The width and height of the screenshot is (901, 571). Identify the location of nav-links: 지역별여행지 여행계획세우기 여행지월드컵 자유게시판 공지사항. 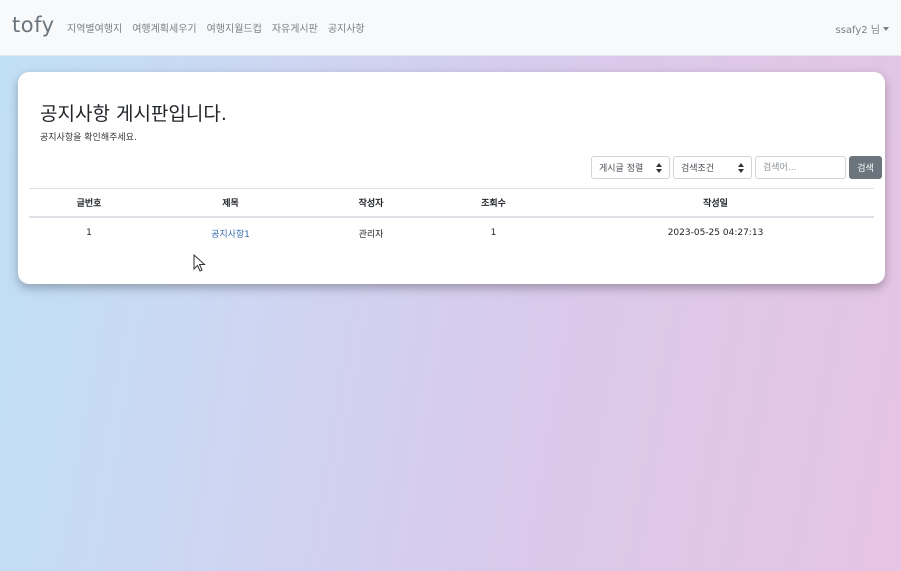
(221, 27).